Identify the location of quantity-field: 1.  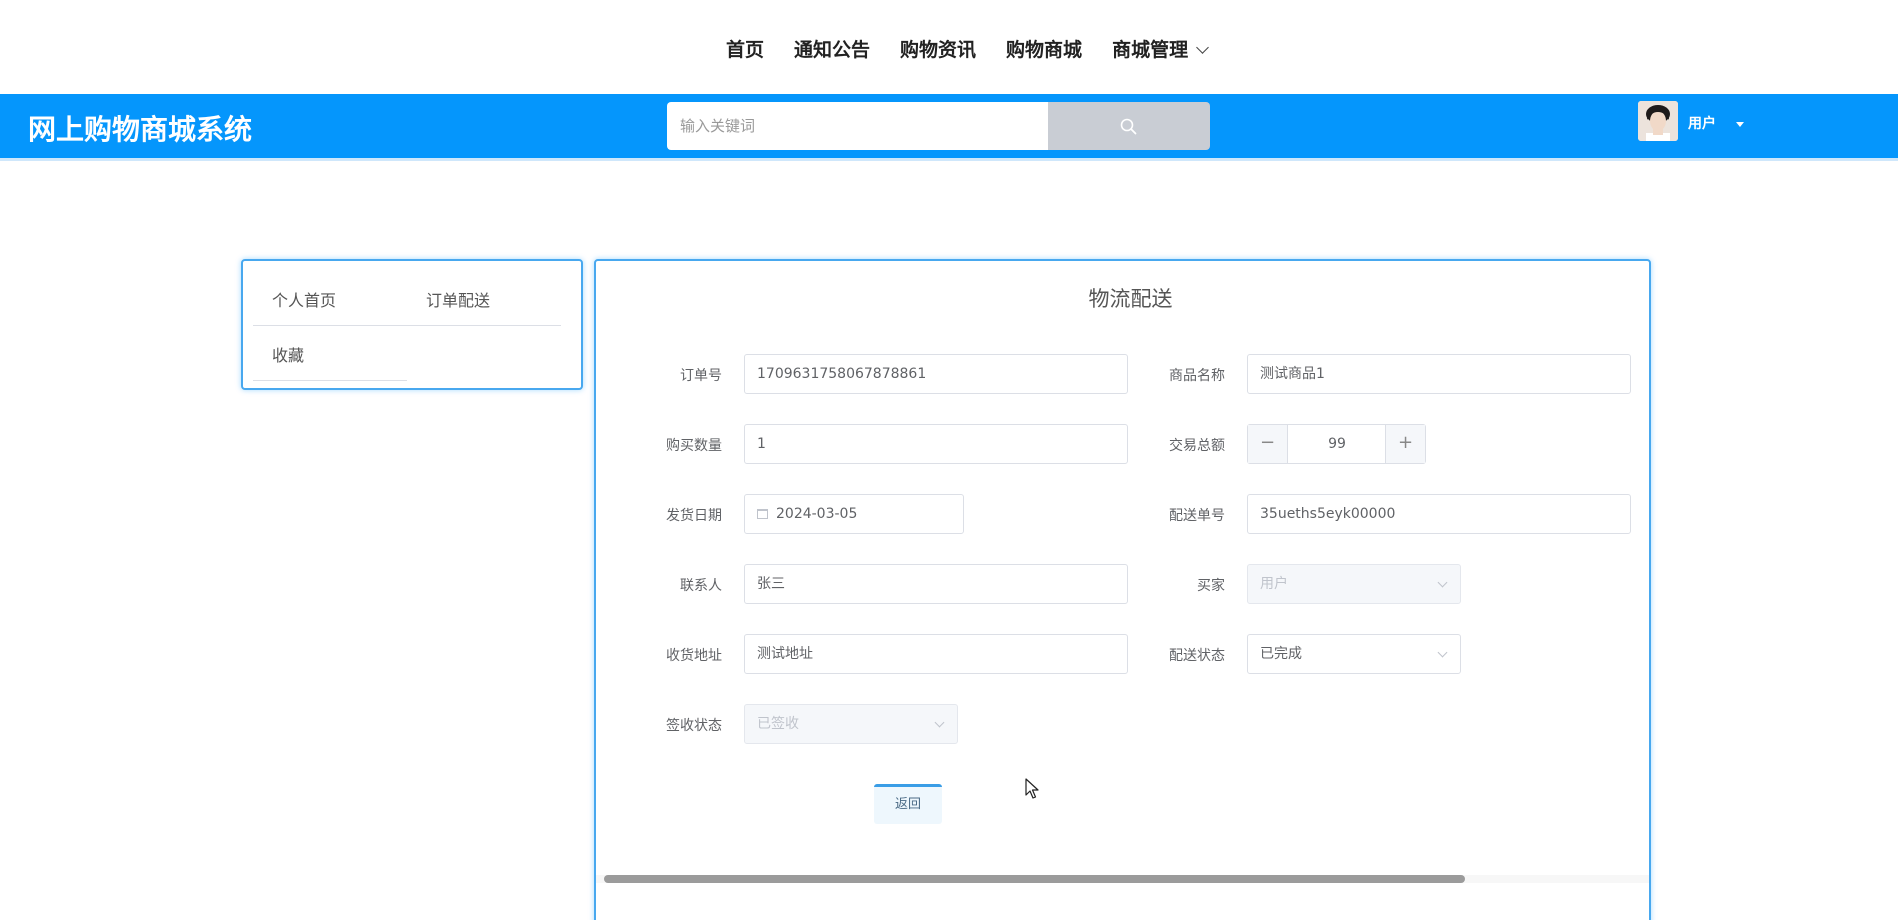
(936, 444).